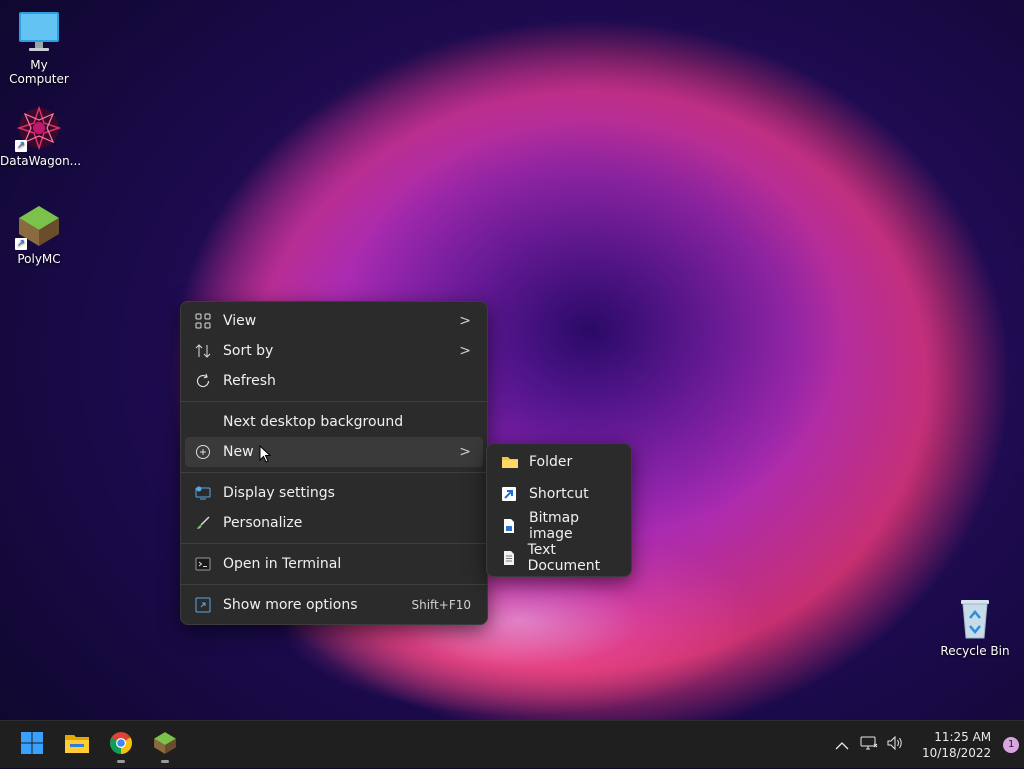  What do you see at coordinates (208, 381) in the screenshot?
I see `refresh-icon` at bounding box center [208, 381].